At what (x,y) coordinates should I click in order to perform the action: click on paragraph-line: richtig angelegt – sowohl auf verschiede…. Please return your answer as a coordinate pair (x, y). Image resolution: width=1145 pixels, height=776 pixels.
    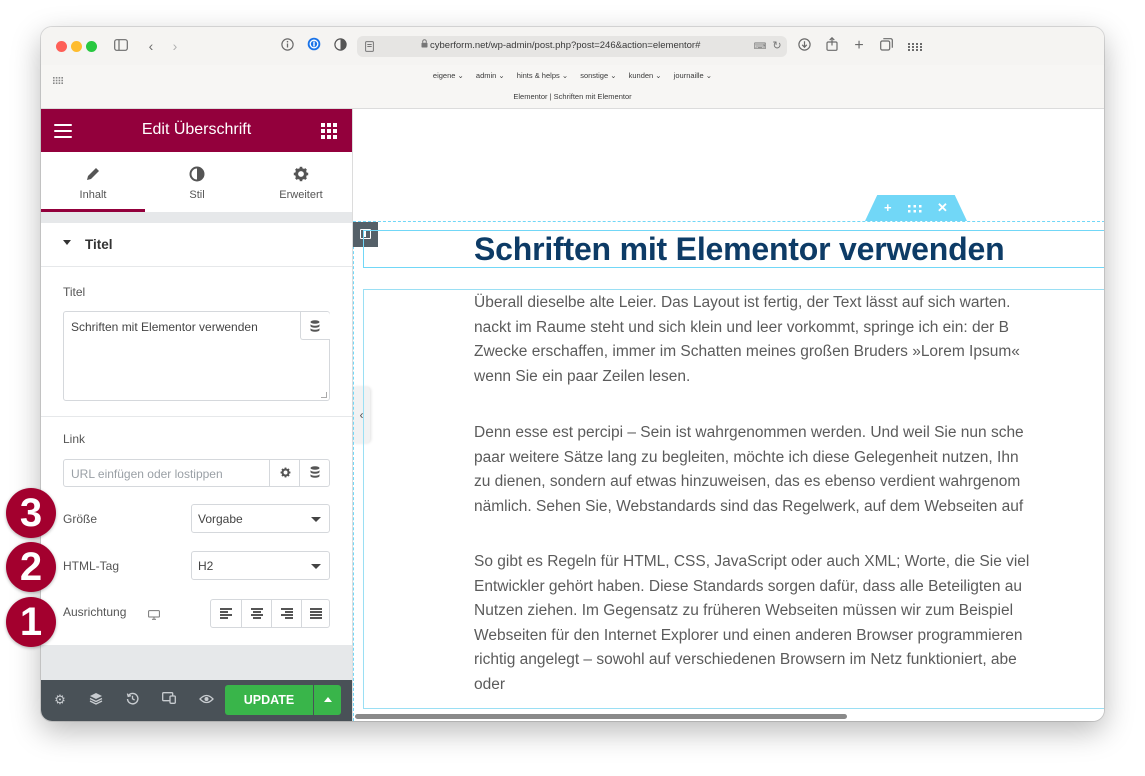
    Looking at the image, I should click on (745, 659).